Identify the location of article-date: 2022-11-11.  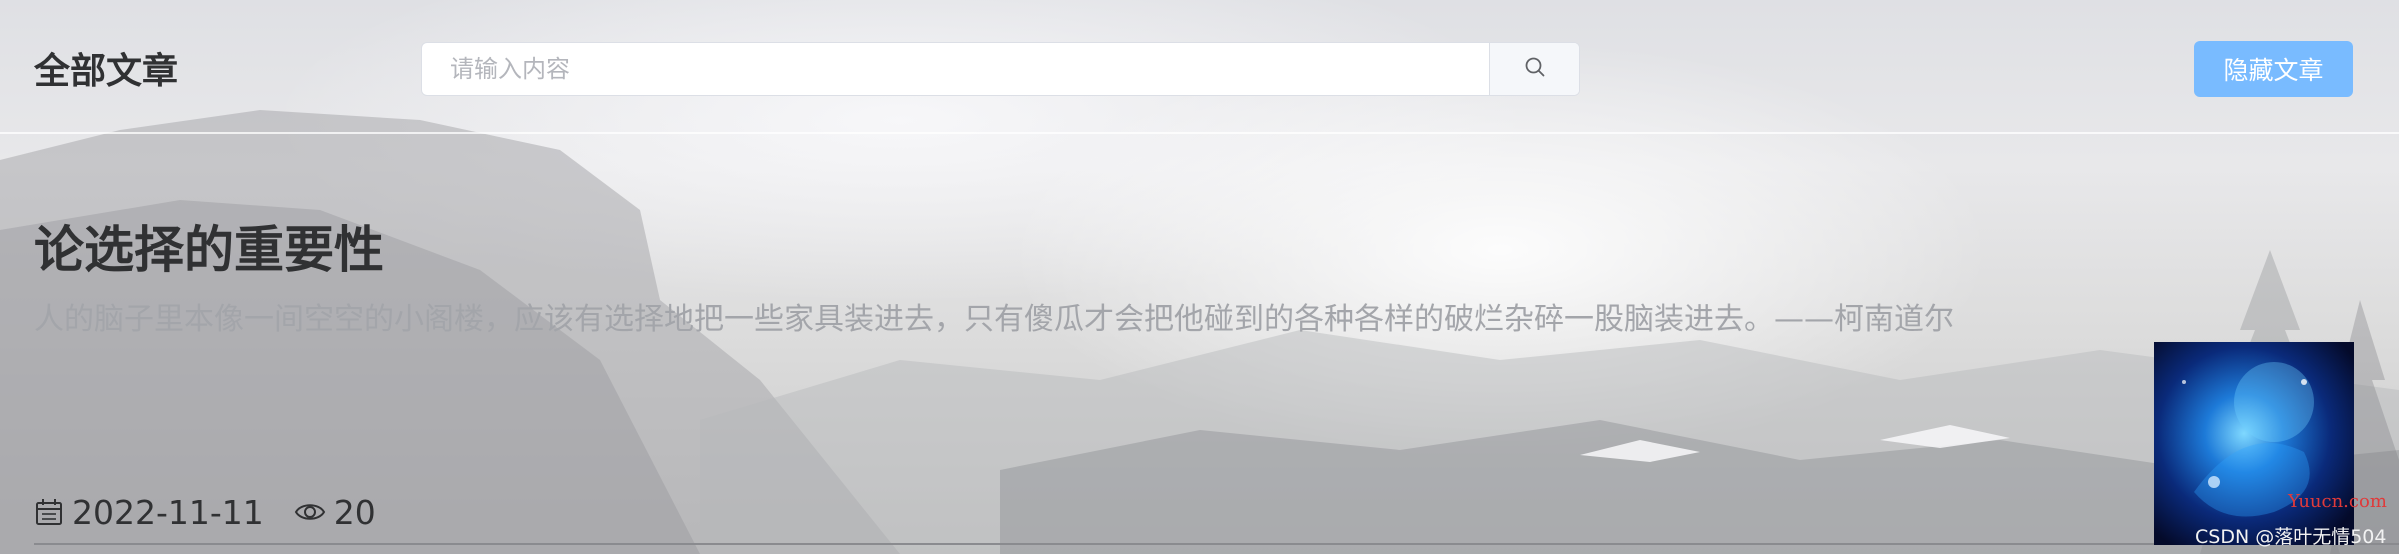
(168, 512).